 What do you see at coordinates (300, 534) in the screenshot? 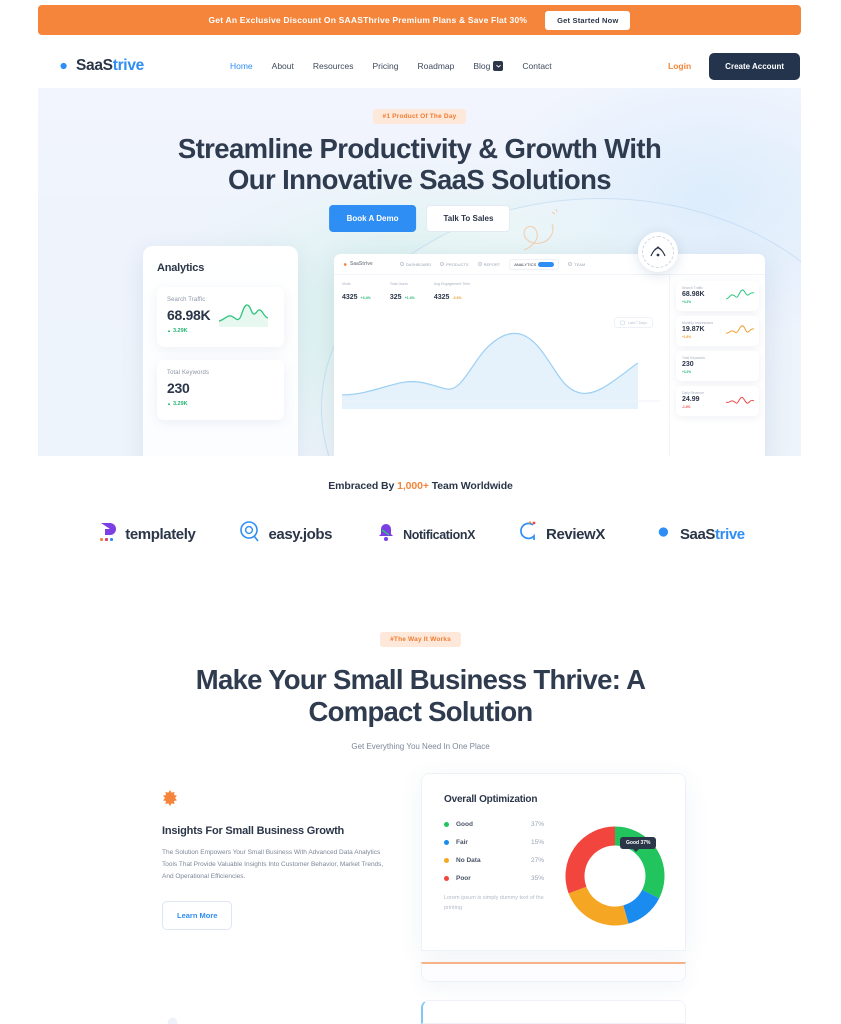
I see `brand-label: easy.jobs` at bounding box center [300, 534].